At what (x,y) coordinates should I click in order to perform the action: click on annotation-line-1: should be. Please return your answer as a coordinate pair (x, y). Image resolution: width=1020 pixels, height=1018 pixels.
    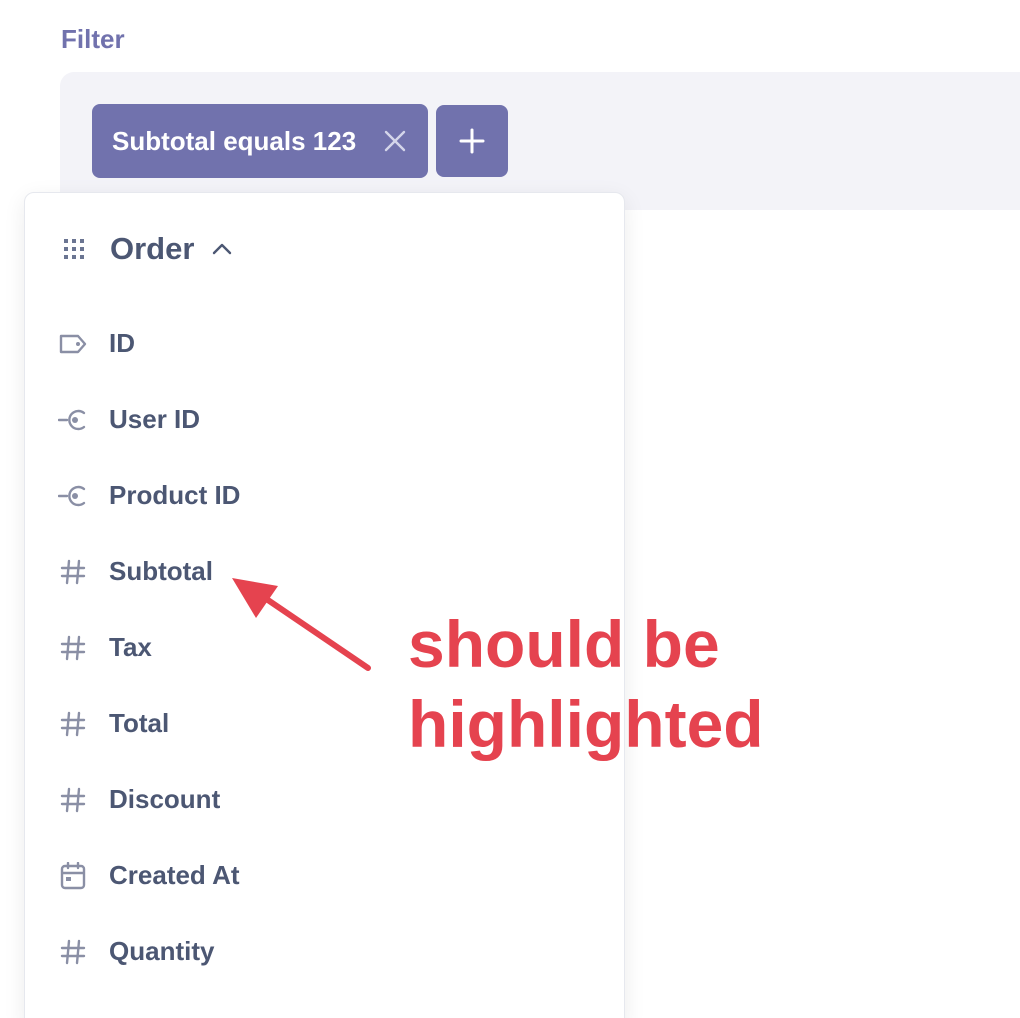
    Looking at the image, I should click on (564, 644).